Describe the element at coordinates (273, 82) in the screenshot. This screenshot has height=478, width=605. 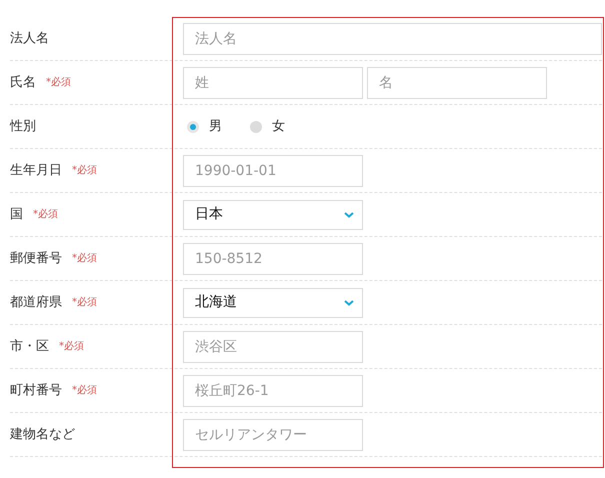
I see `name-field: 姓` at that location.